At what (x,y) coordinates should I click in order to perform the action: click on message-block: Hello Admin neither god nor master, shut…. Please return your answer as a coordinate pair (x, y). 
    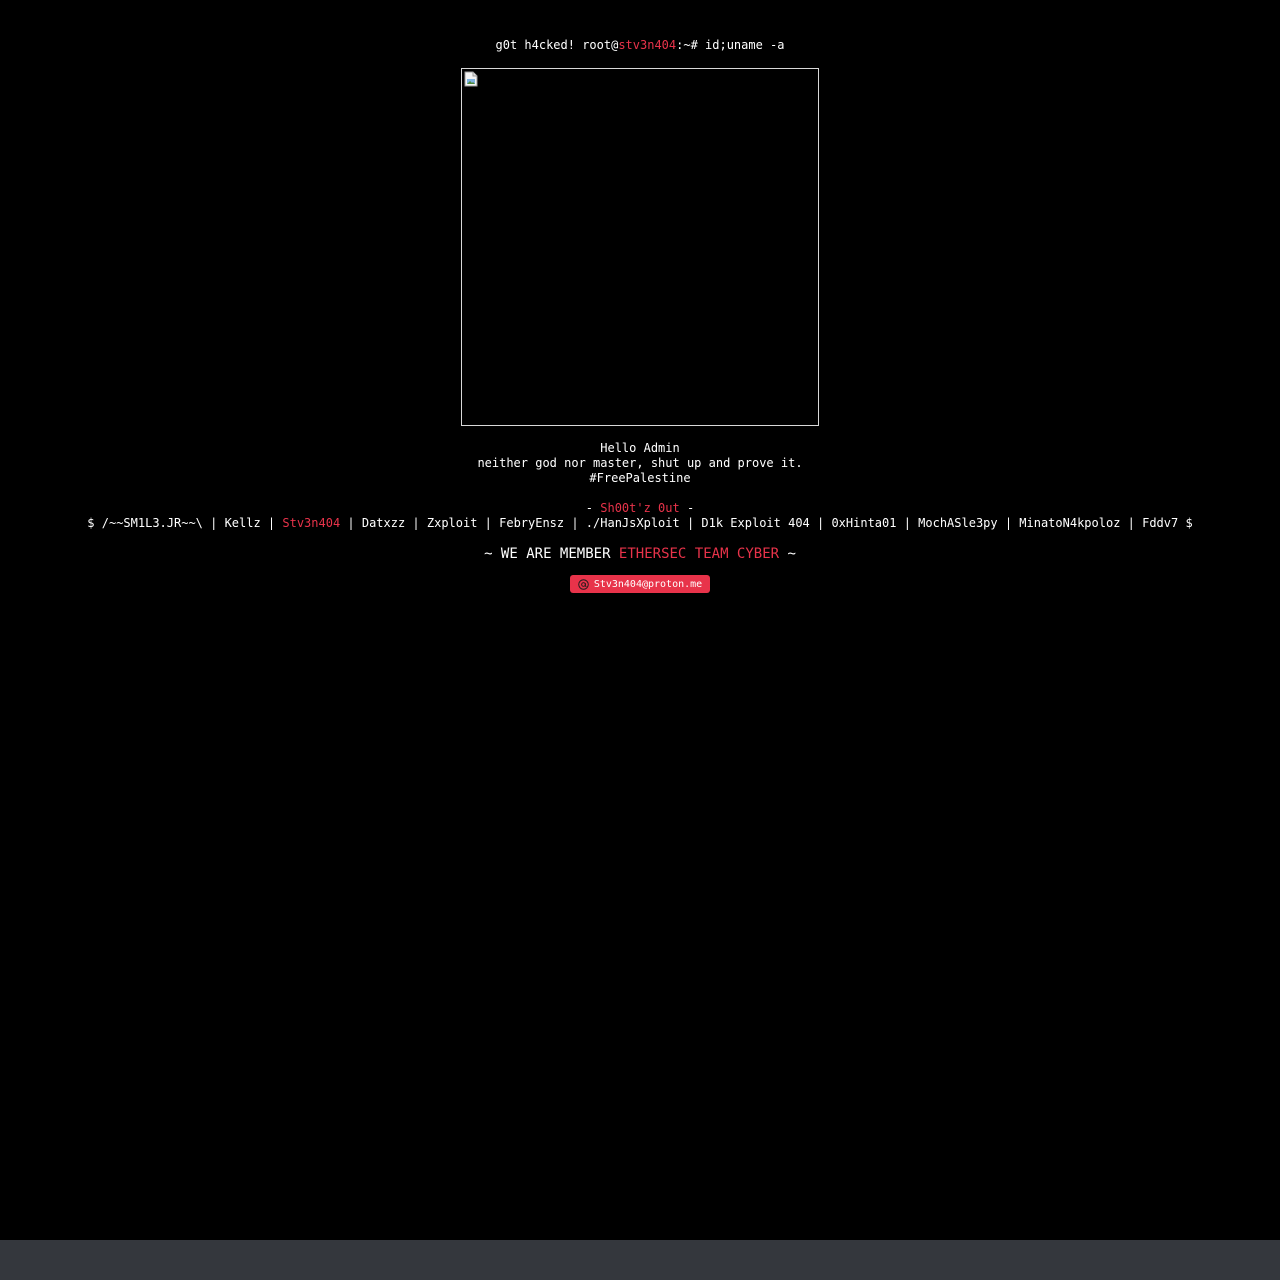
    Looking at the image, I should click on (640, 463).